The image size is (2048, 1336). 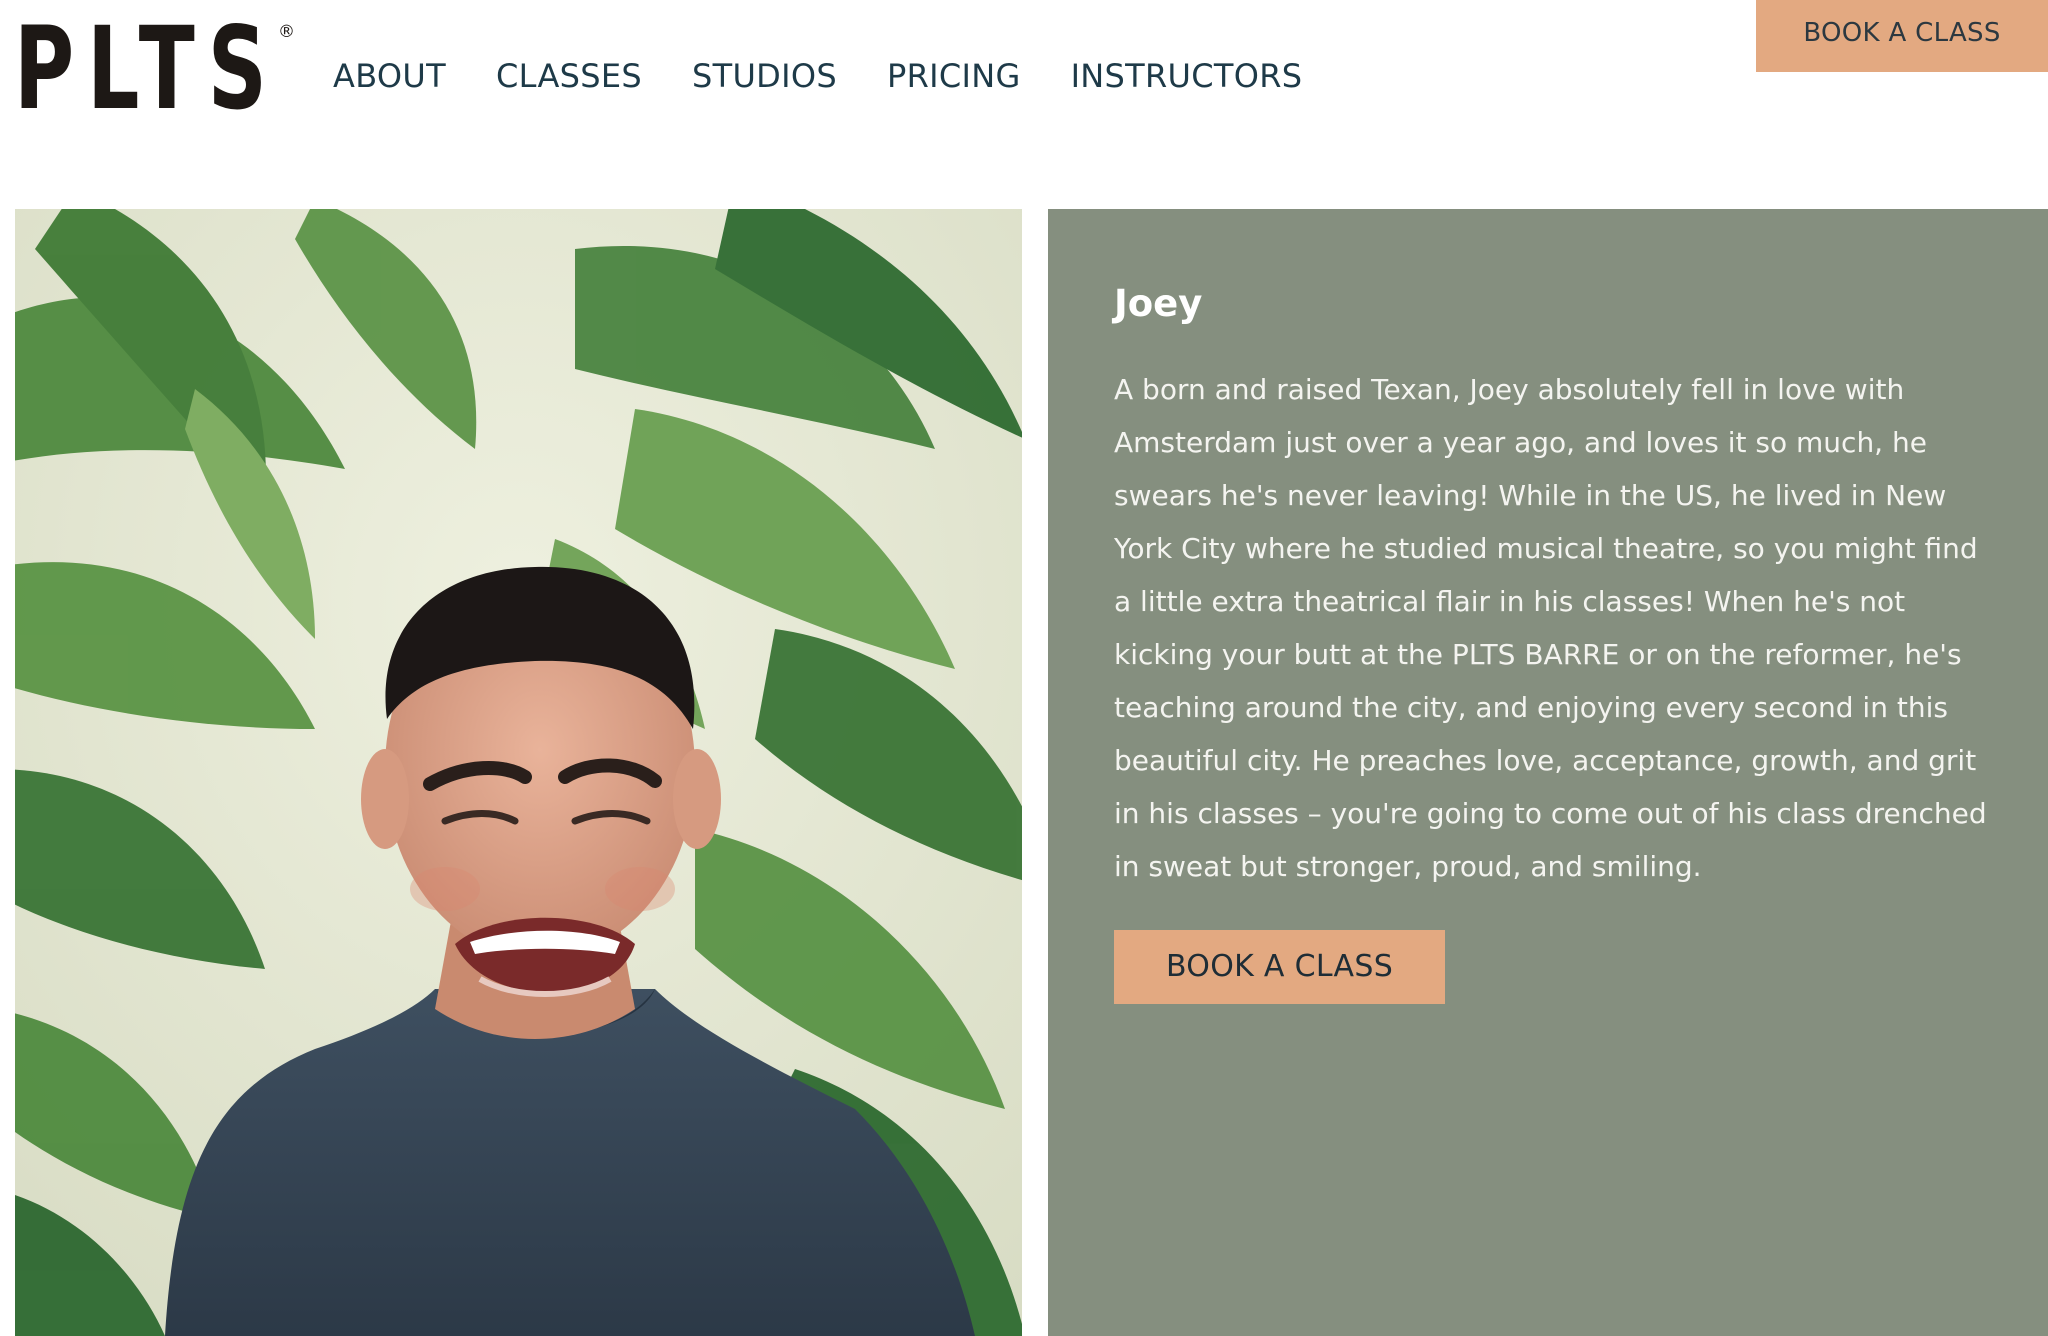 I want to click on nav-item-pricing: PRICING, so click(x=954, y=76).